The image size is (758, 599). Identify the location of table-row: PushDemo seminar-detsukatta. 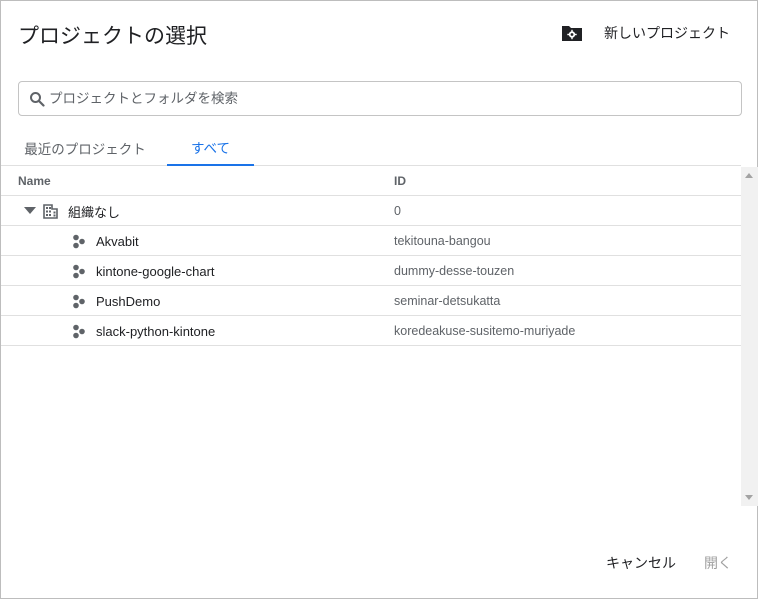
(371, 301).